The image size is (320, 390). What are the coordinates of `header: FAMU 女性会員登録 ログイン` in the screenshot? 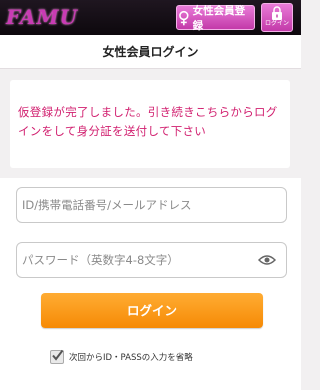 It's located at (150, 17).